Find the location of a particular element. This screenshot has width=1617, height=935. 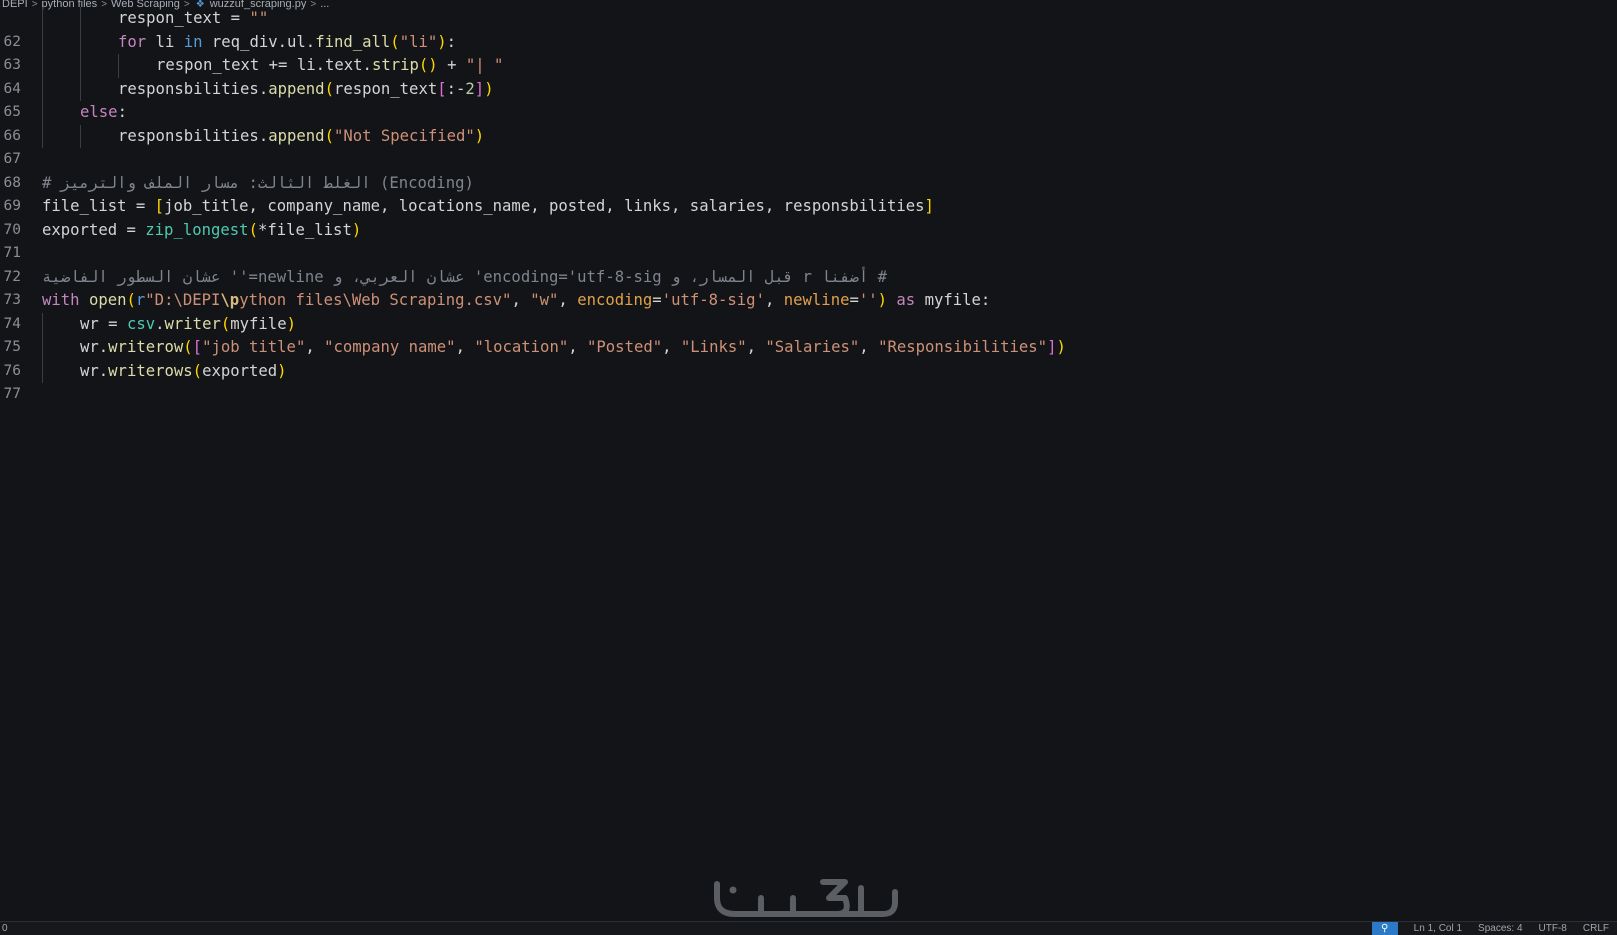

code-line: 77 wr.writerows(exported) is located at coordinates (808, 380).